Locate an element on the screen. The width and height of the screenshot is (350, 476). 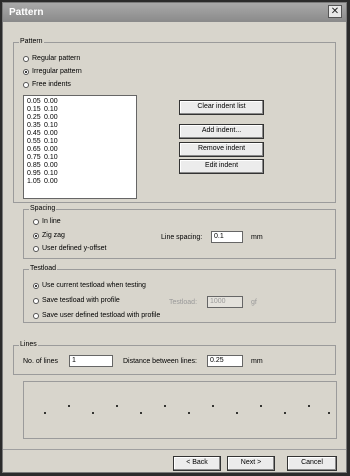
radio-label: Save user defined testload with profile is located at coordinates (101, 315).